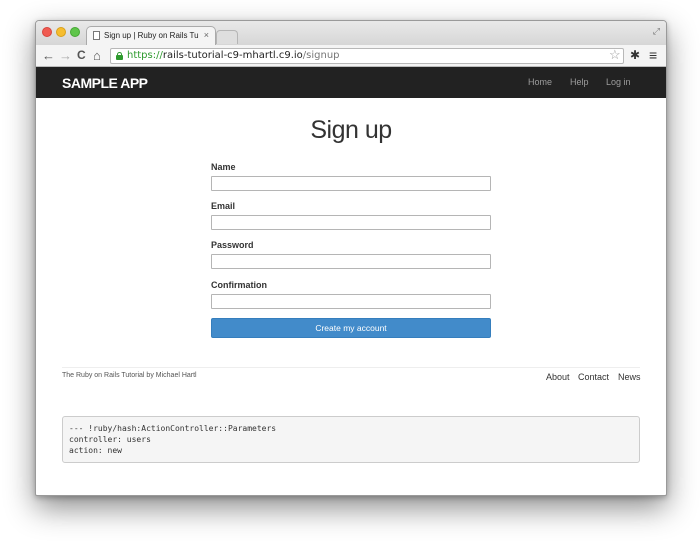  I want to click on url-path: /signup, so click(321, 55).